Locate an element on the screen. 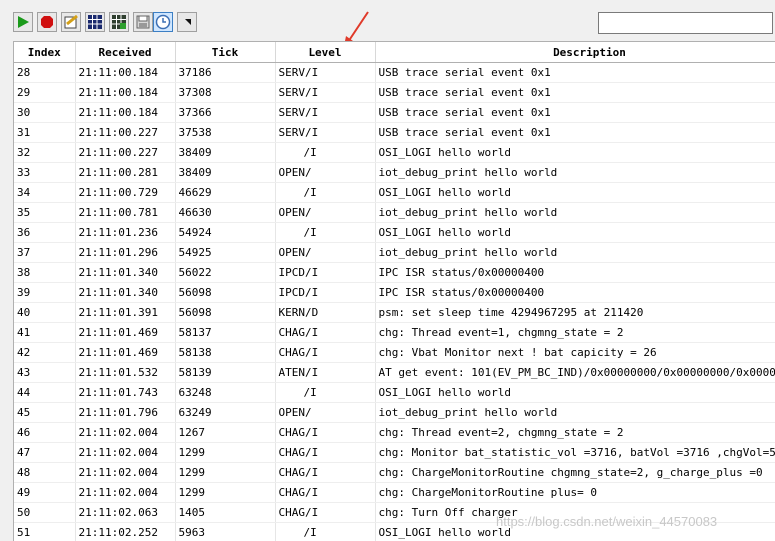 The height and width of the screenshot is (541, 775). cell-received: 21:11:01.296 is located at coordinates (125, 253).